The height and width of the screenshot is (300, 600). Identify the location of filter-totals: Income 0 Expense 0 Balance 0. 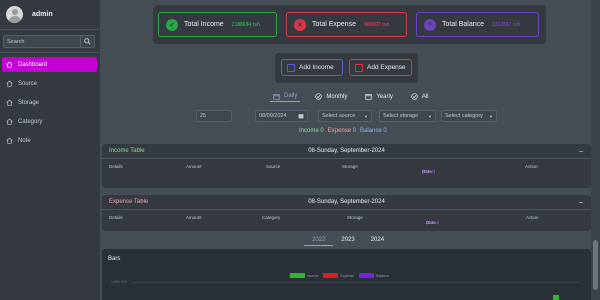
(345, 131).